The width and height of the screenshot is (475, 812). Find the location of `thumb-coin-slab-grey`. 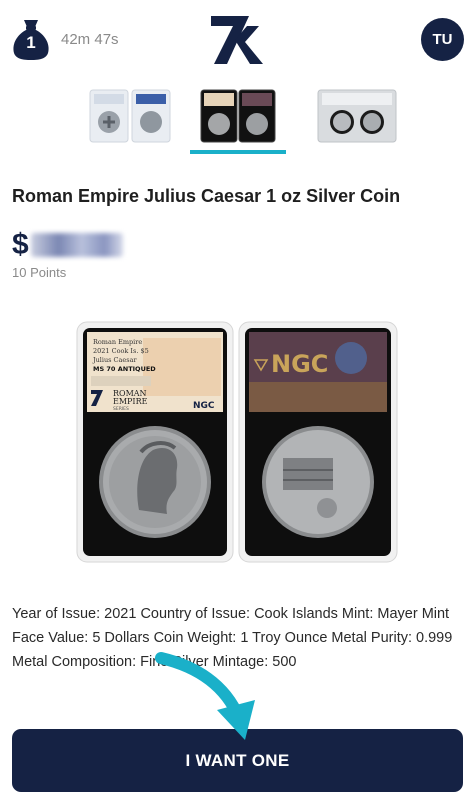

thumb-coin-slab-grey is located at coordinates (357, 116).